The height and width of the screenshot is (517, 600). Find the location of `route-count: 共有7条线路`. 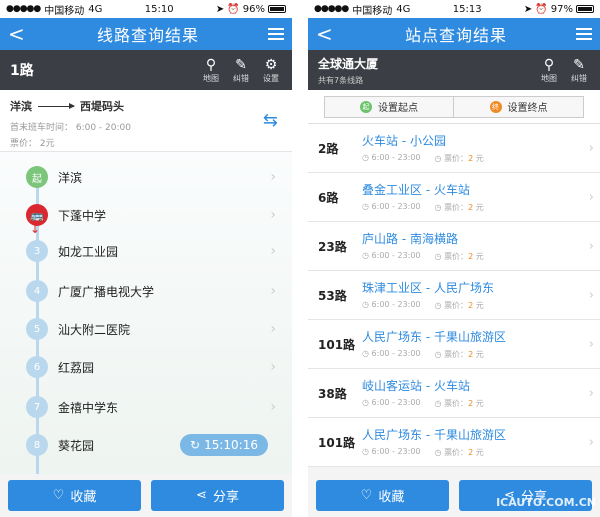

route-count: 共有7条线路 is located at coordinates (341, 80).